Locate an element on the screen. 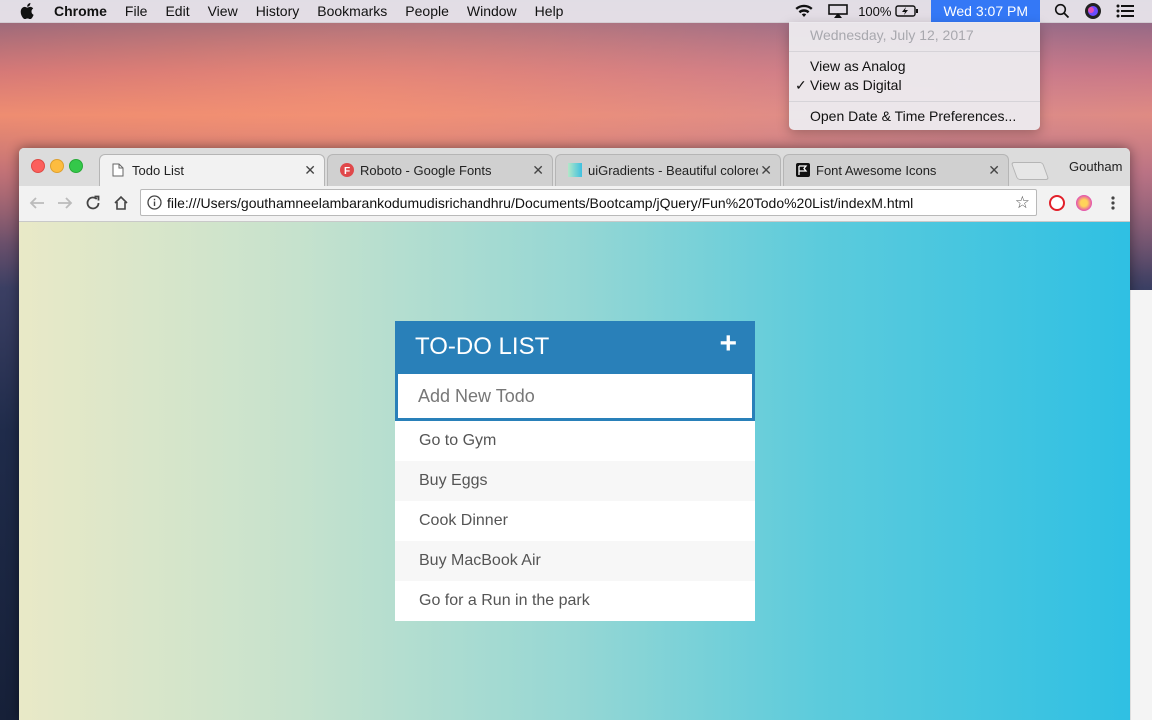 Image resolution: width=1152 pixels, height=720 pixels. todo-header: TO-DO LIST + is located at coordinates (575, 346).